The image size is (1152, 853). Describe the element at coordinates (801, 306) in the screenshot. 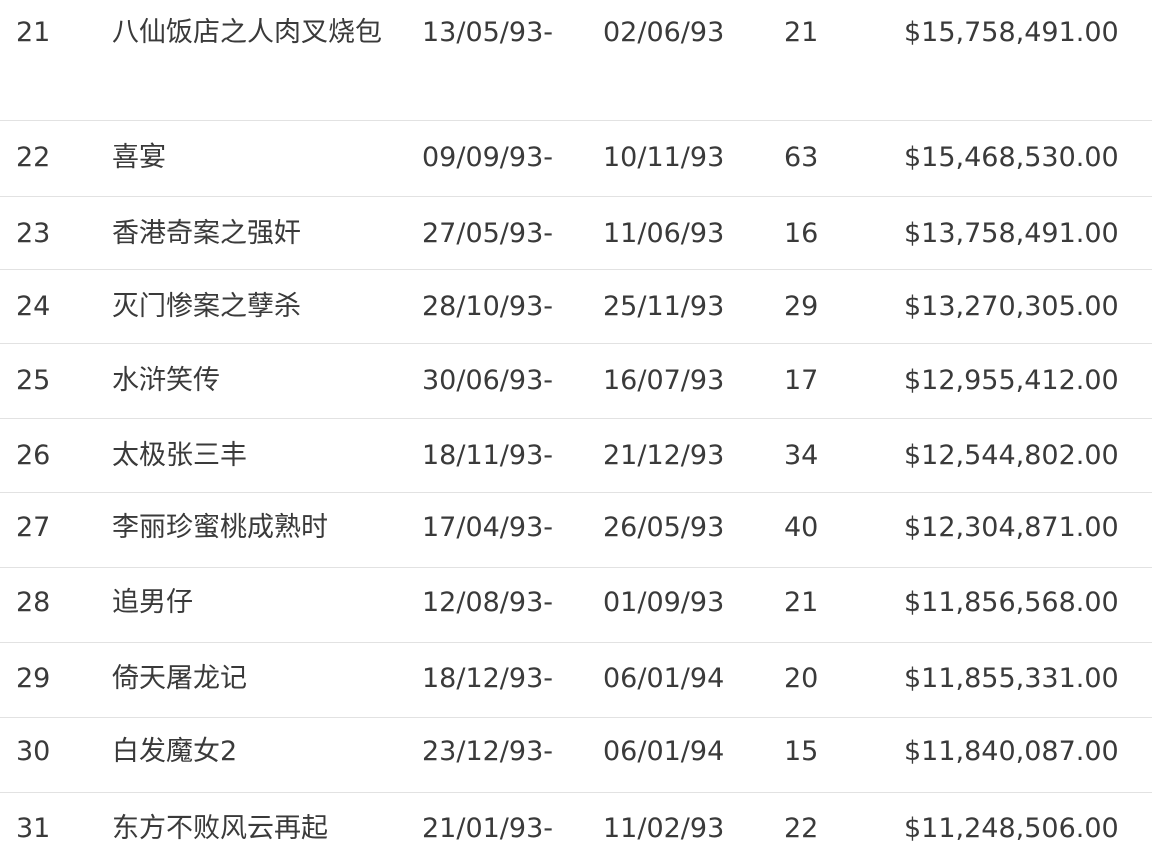

I see `days-cell: 29` at that location.